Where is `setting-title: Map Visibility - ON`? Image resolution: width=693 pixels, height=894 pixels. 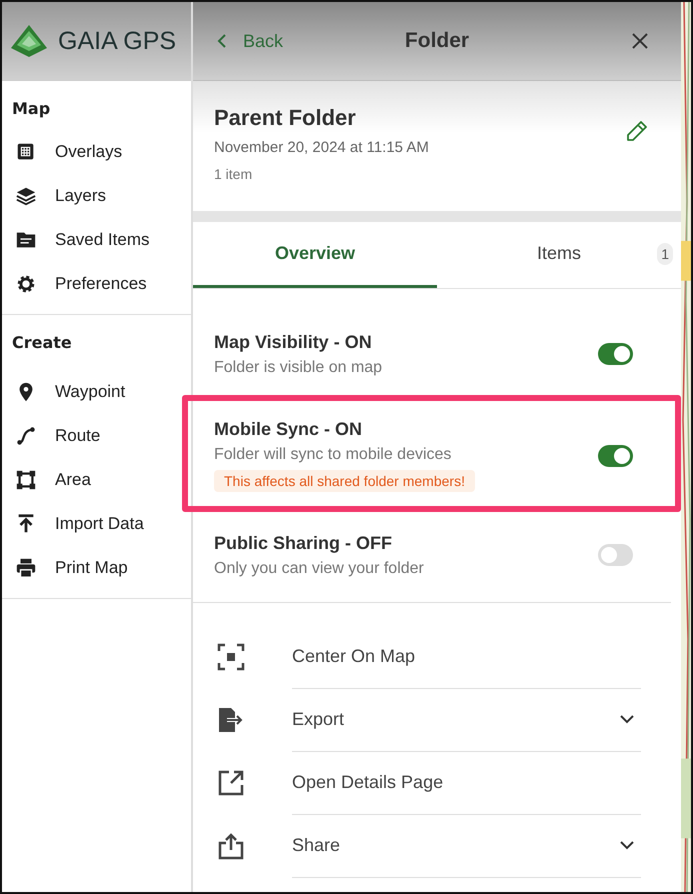
setting-title: Map Visibility - ON is located at coordinates (293, 342).